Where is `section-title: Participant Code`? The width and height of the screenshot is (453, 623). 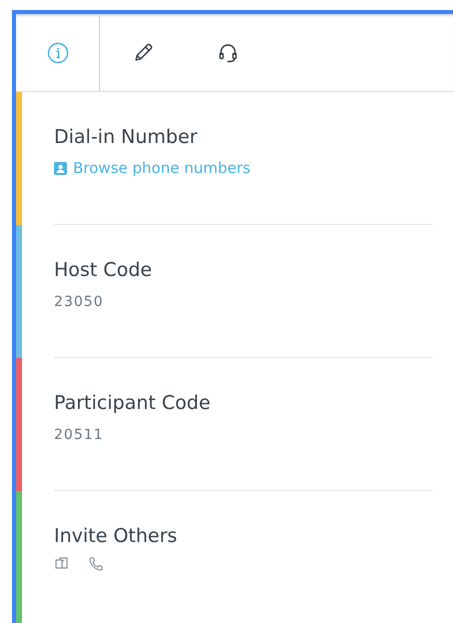
section-title: Participant Code is located at coordinates (133, 403).